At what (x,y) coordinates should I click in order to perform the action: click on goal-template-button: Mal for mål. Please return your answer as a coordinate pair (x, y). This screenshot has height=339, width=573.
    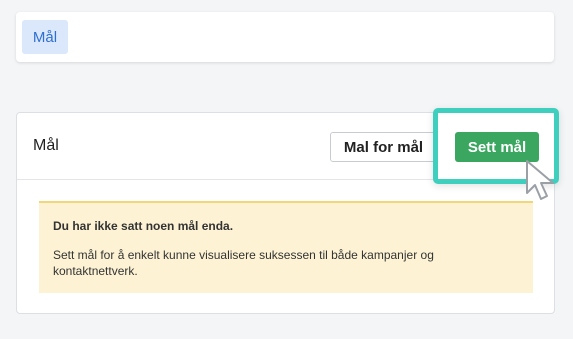
    Looking at the image, I should click on (383, 147).